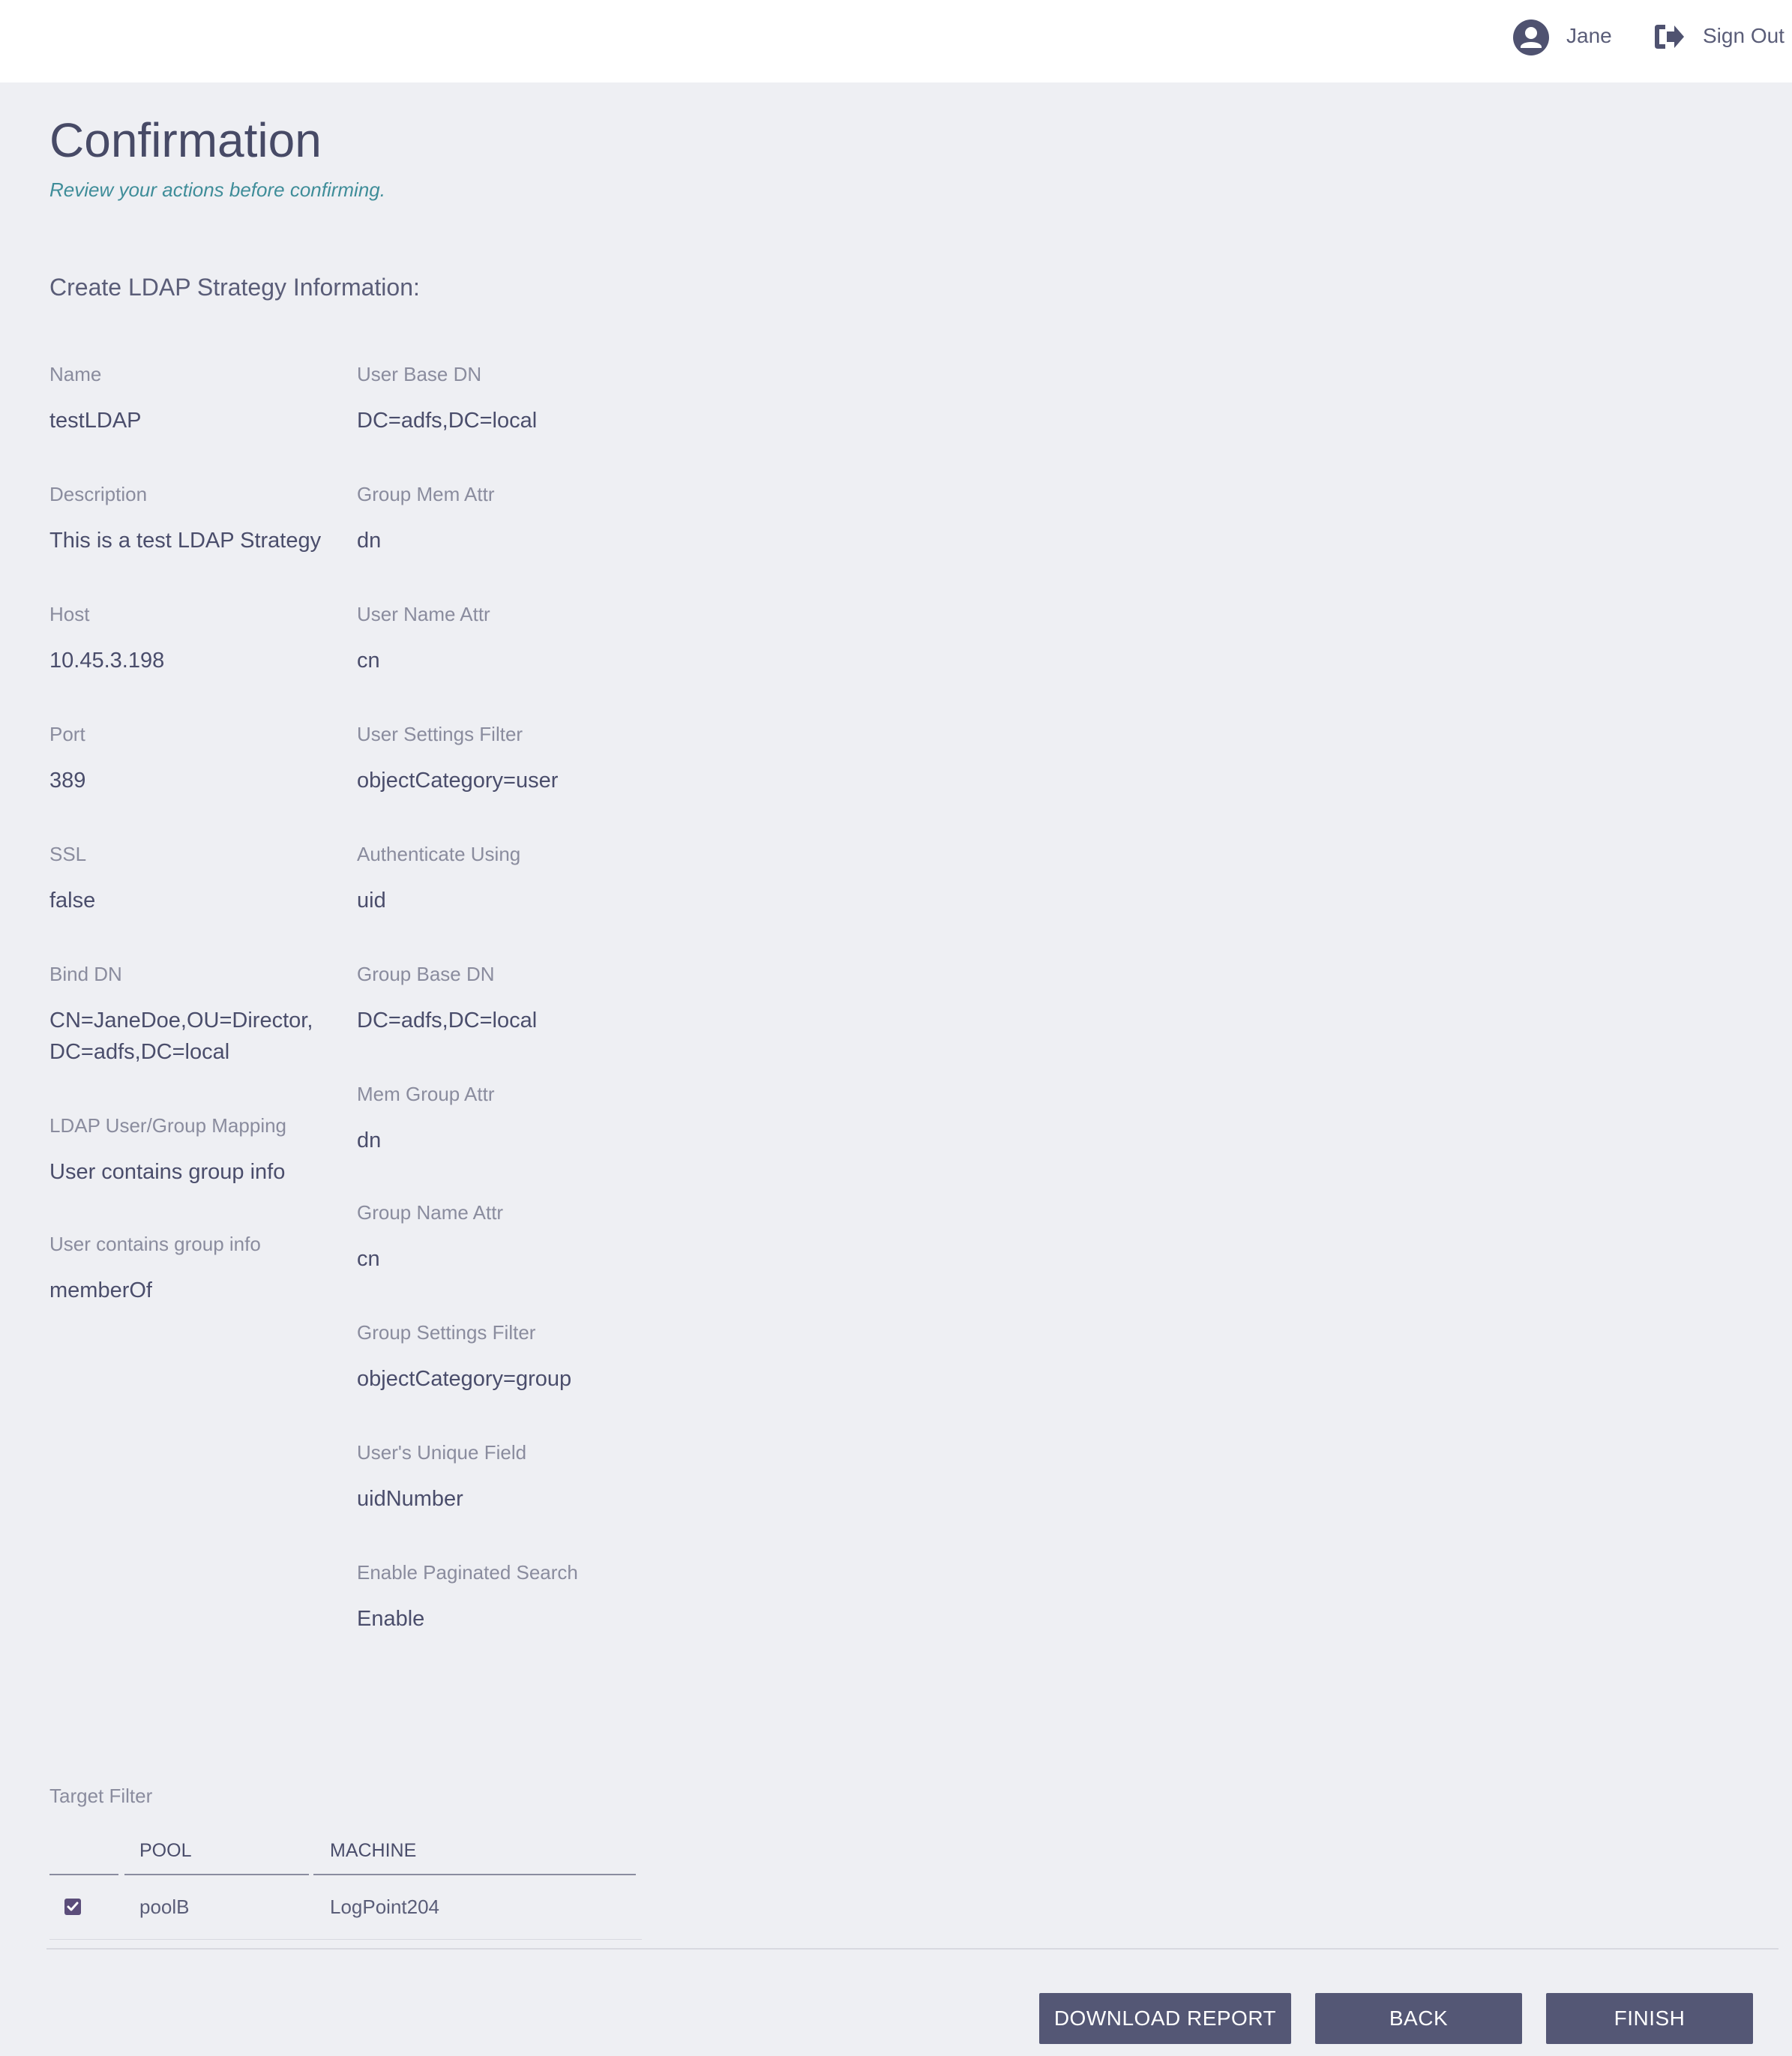 The image size is (1792, 2056). Describe the element at coordinates (199, 398) in the screenshot. I see `field-name: Name testLDAP` at that location.